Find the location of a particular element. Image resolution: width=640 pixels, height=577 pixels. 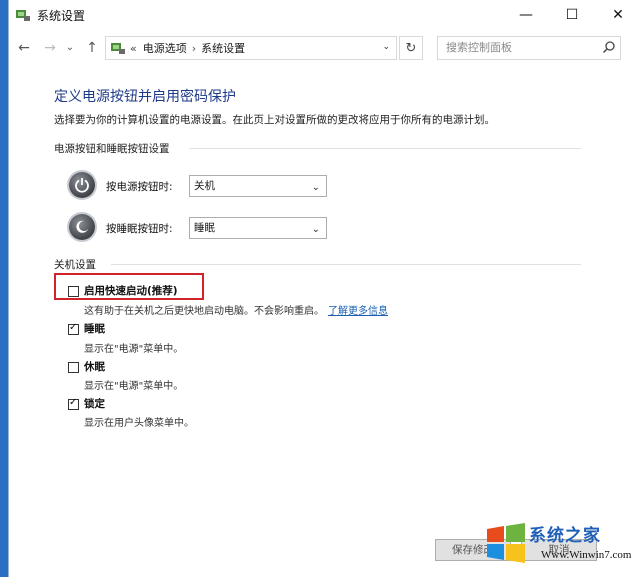

sleep-checkbox is located at coordinates (73, 328).